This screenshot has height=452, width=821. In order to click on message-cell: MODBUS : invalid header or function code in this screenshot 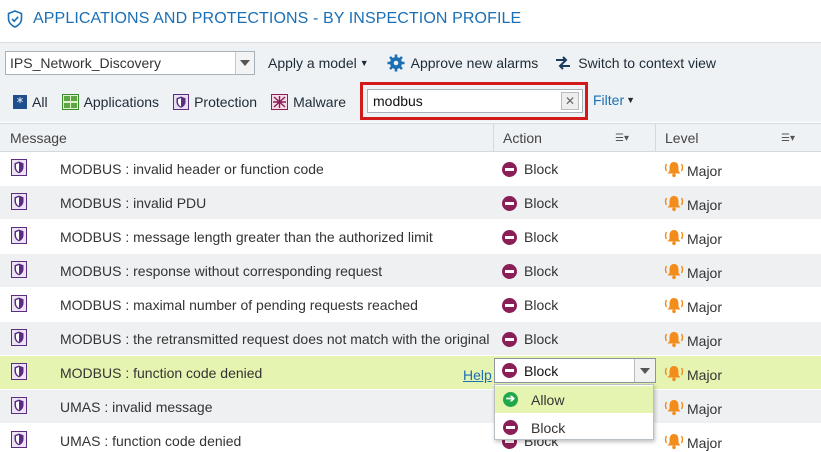, I will do `click(192, 169)`.